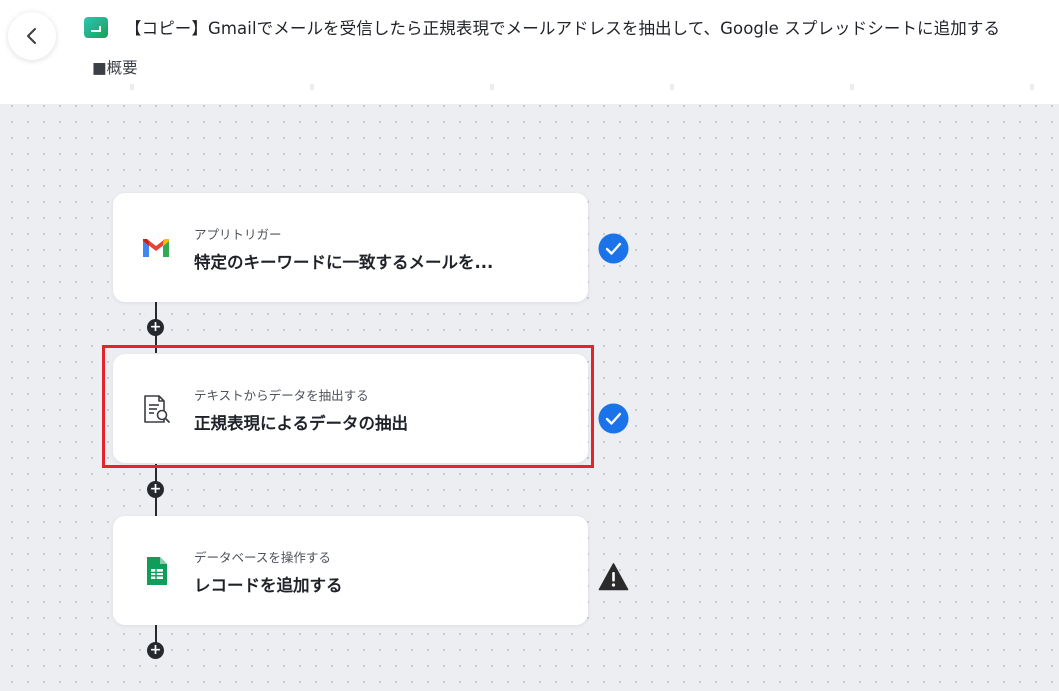  What do you see at coordinates (350, 570) in the screenshot?
I see `step-card-database: データベースを操作する レコードを追加する` at bounding box center [350, 570].